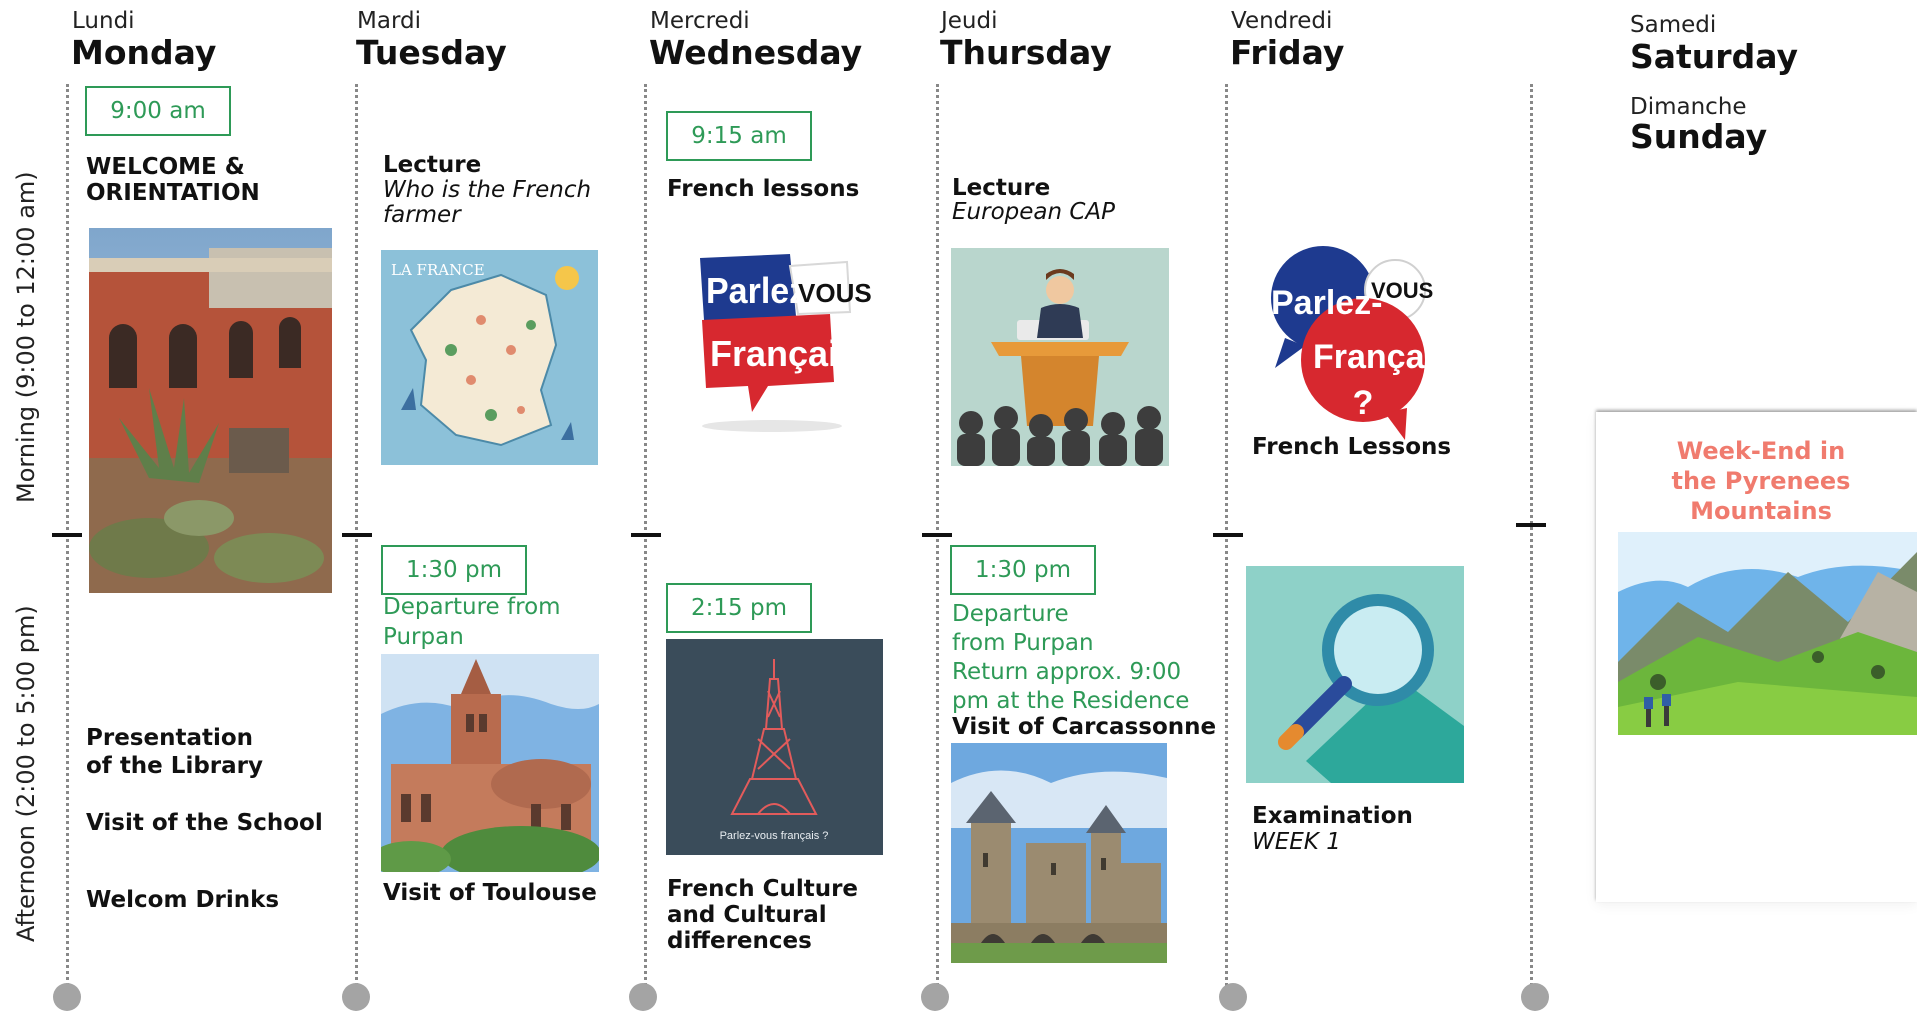 The image size is (1917, 1011). I want to click on midday-tick-saturday, so click(1531, 525).